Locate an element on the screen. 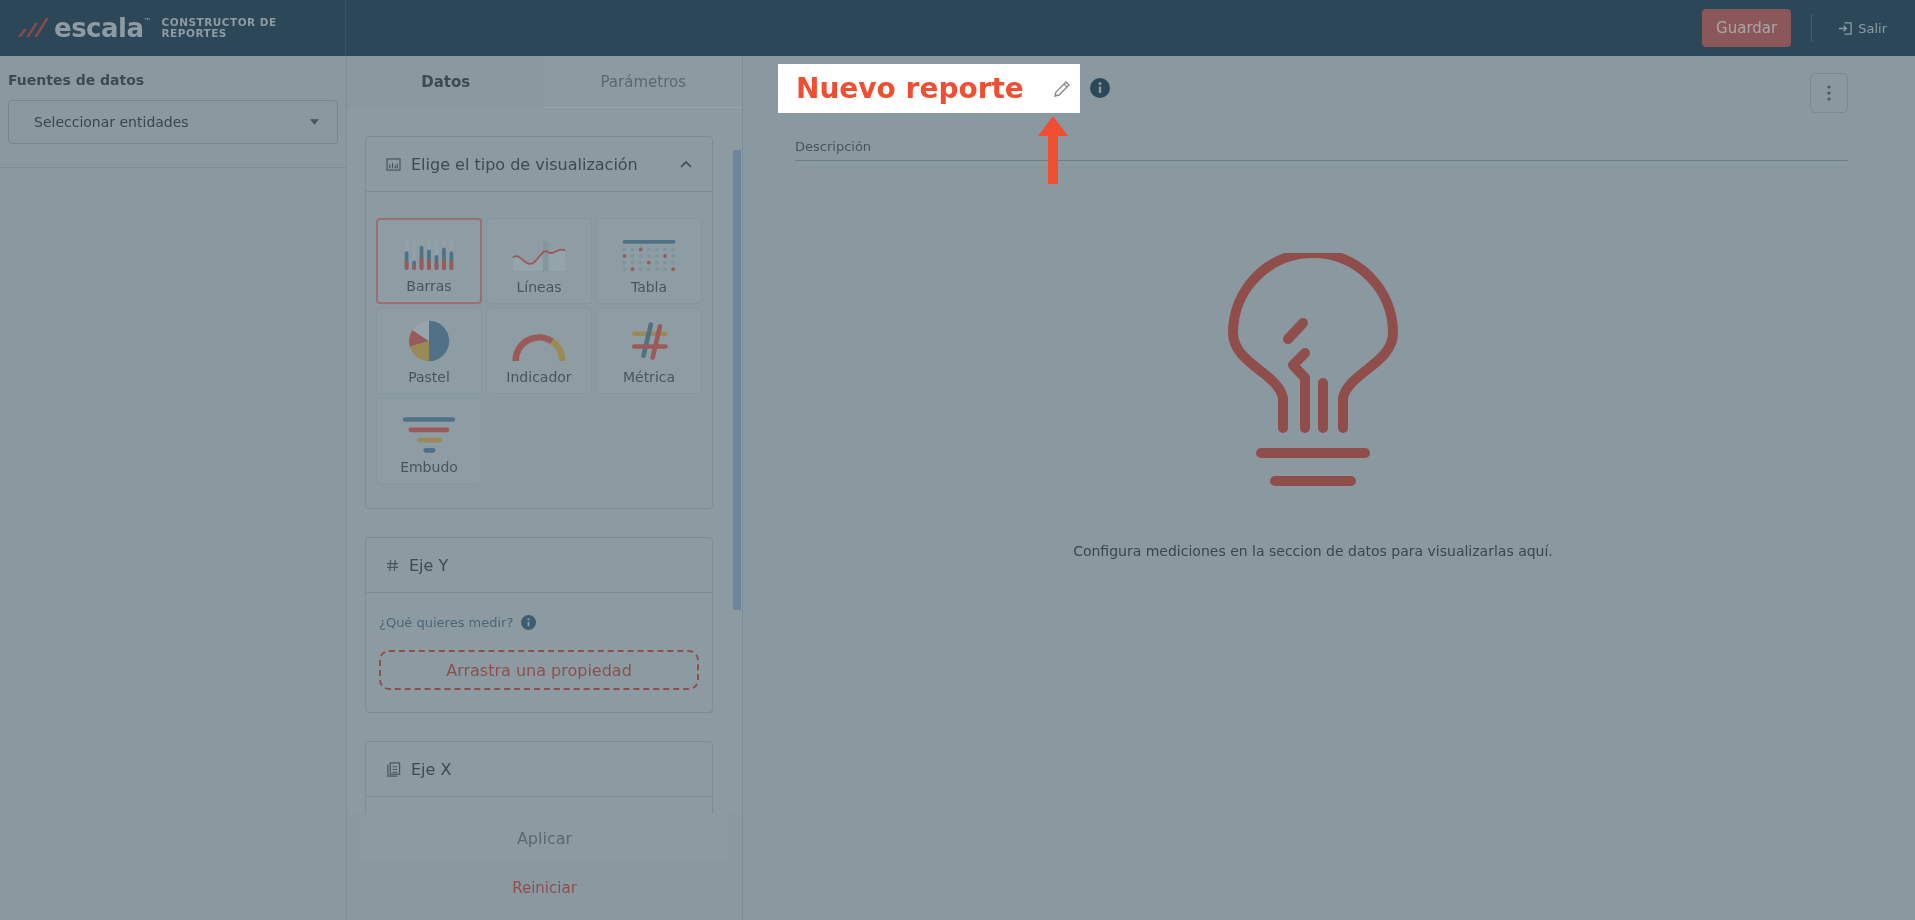 The width and height of the screenshot is (1915, 920). chart-type-option: Métrica is located at coordinates (649, 351).